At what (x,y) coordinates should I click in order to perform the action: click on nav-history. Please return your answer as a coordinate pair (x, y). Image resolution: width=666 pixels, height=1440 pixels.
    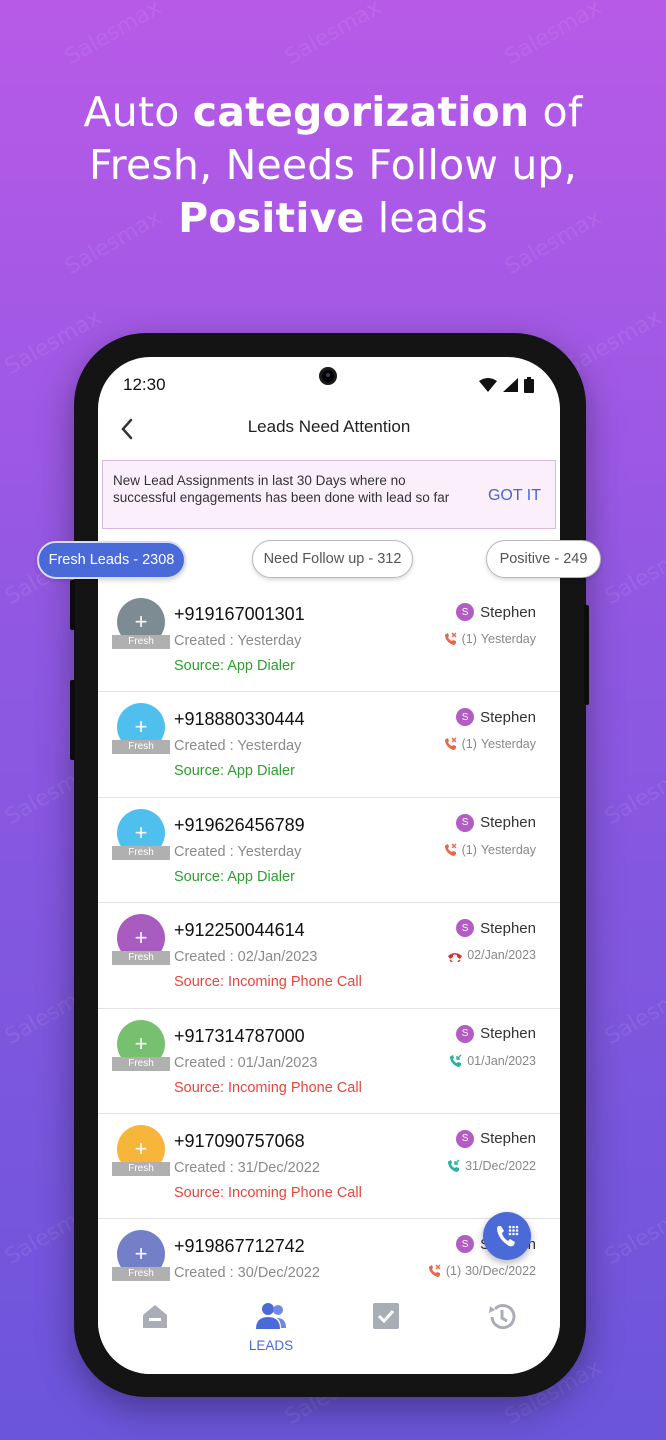
    Looking at the image, I should click on (502, 1319).